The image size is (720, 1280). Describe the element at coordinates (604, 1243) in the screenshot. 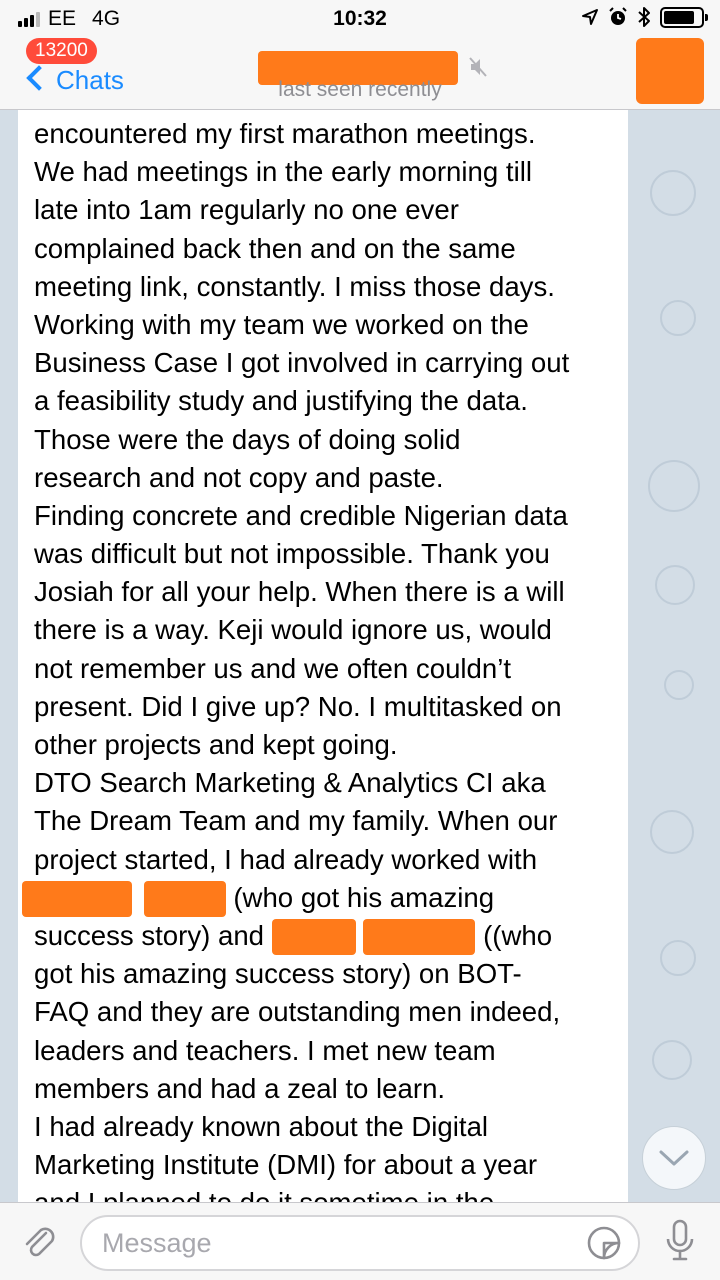

I see `sticker-icon` at that location.